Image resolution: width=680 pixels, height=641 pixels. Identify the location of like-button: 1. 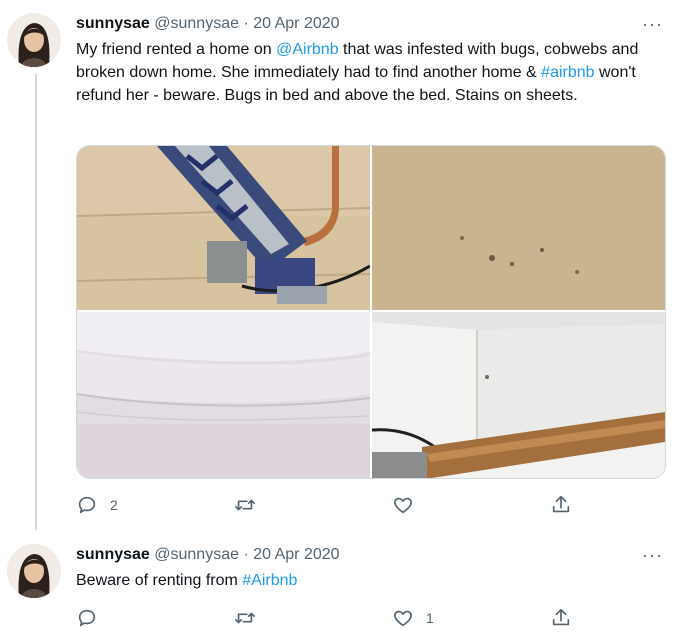
(413, 618).